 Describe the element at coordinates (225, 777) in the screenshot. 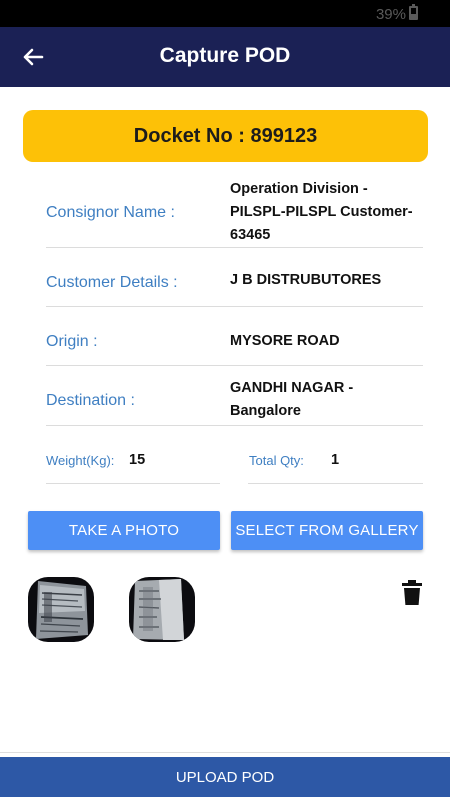

I see `upload-pod-button: UPLOAD POD` at that location.